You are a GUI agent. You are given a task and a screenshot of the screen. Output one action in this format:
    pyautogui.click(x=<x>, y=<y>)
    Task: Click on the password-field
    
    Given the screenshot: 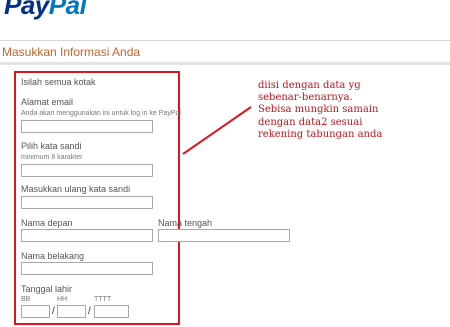 What is the action you would take?
    pyautogui.click(x=87, y=170)
    